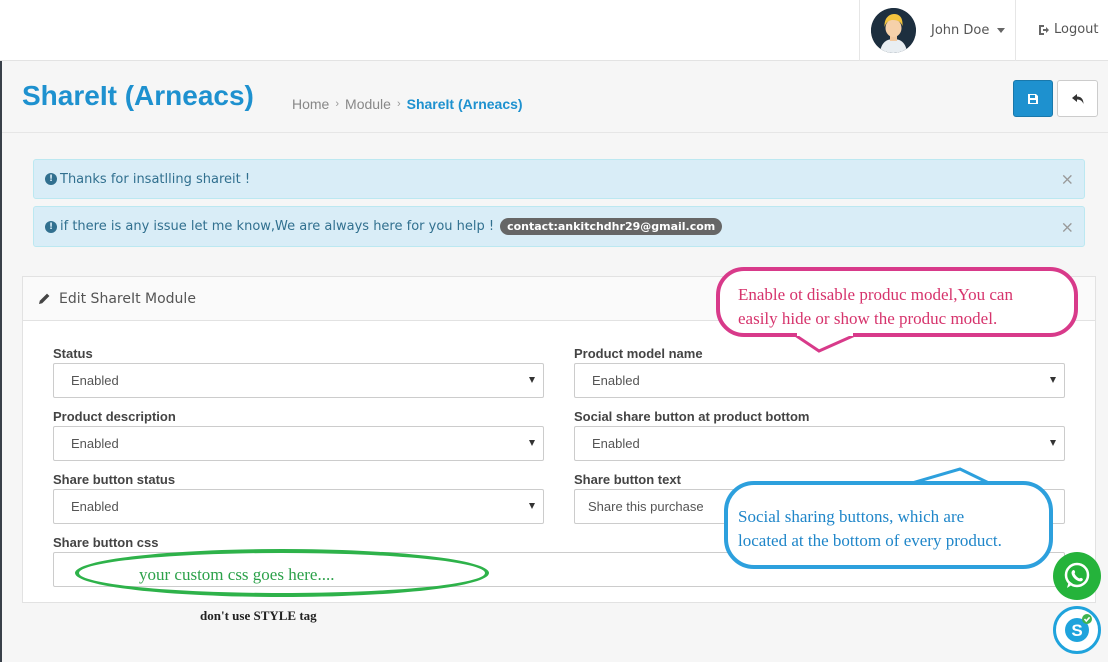 The image size is (1108, 662). Describe the element at coordinates (638, 353) in the screenshot. I see `product-model-name-label: Product model name` at that location.